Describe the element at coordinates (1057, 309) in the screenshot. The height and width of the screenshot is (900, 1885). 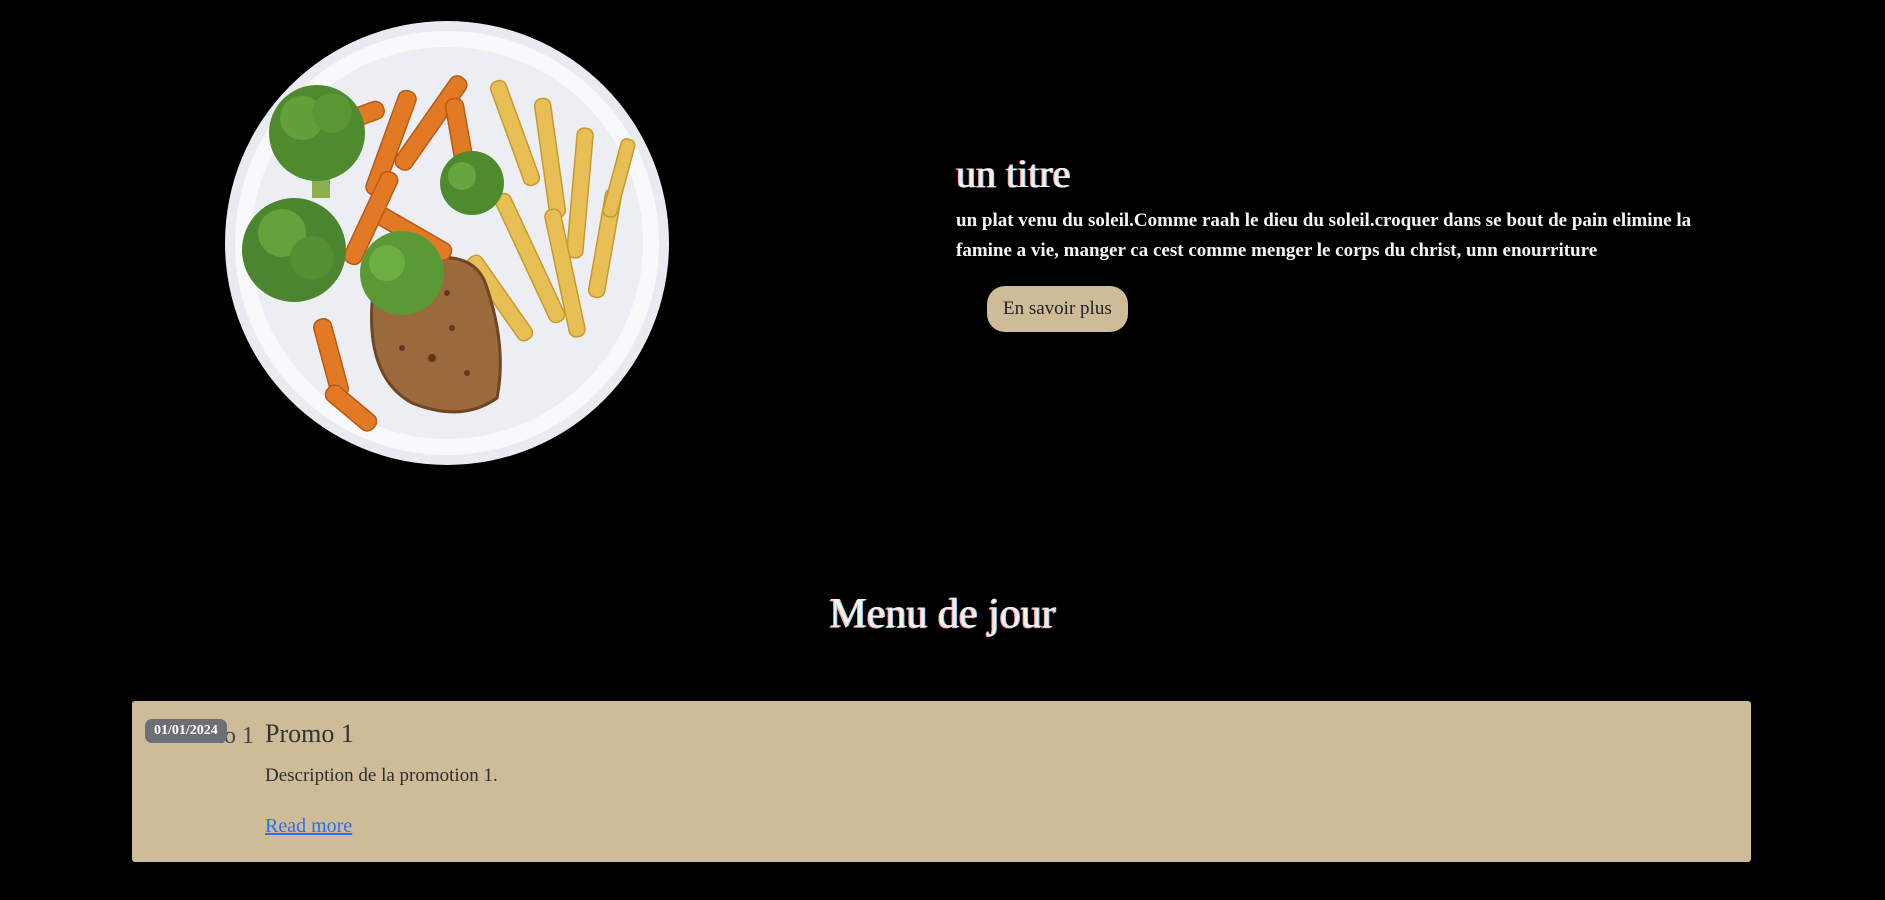
I see `learn-more-button: En savoir plus` at that location.